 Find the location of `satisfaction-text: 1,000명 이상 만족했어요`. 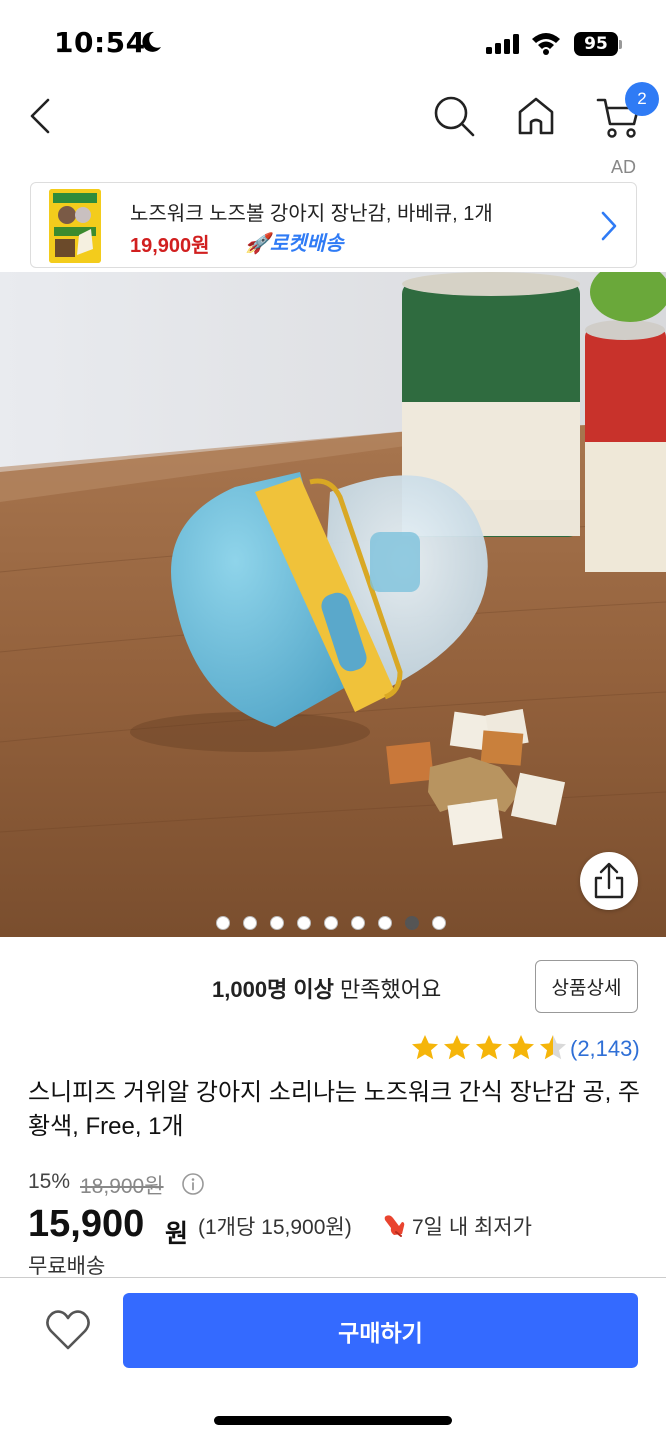

satisfaction-text: 1,000명 이상 만족했어요 is located at coordinates (326, 988).